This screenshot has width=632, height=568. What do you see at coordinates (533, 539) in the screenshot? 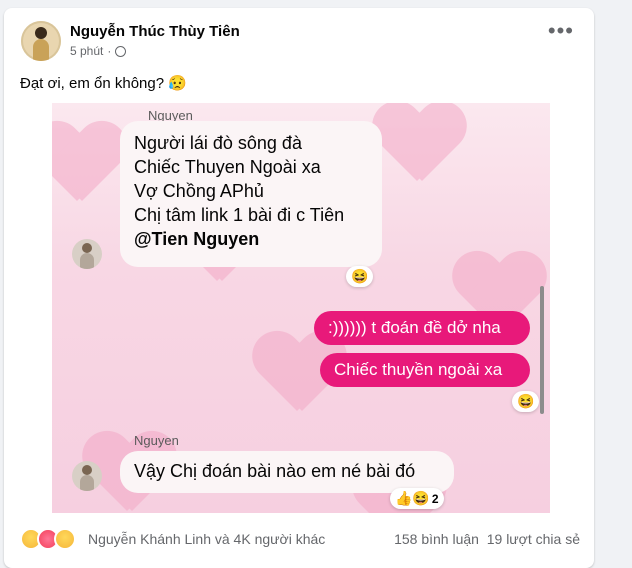
I see `shares-count: 19 lượt chia sẻ` at bounding box center [533, 539].